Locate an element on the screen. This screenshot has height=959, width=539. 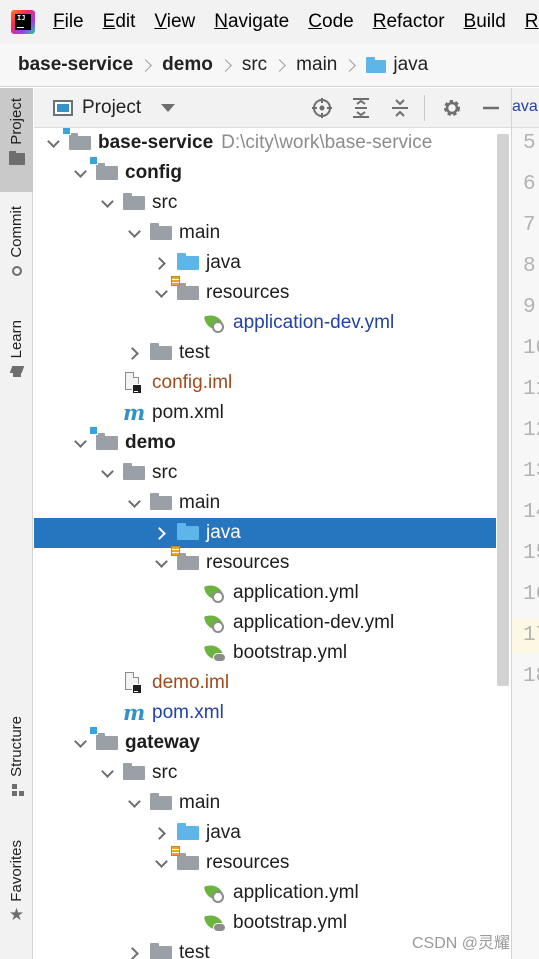
breadcrumb-item-base-service: base-service is located at coordinates (75, 65).